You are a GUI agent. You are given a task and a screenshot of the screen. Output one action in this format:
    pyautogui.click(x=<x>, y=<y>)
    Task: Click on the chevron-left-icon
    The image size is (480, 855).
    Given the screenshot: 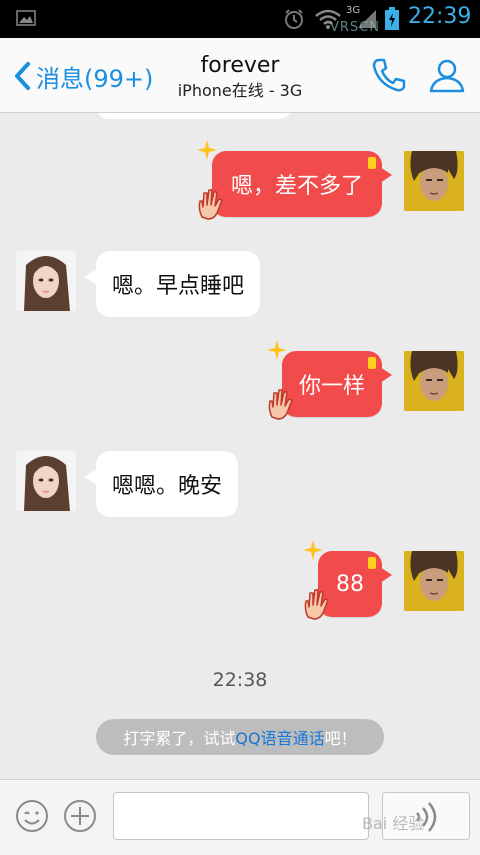 What is the action you would take?
    pyautogui.click(x=22, y=76)
    